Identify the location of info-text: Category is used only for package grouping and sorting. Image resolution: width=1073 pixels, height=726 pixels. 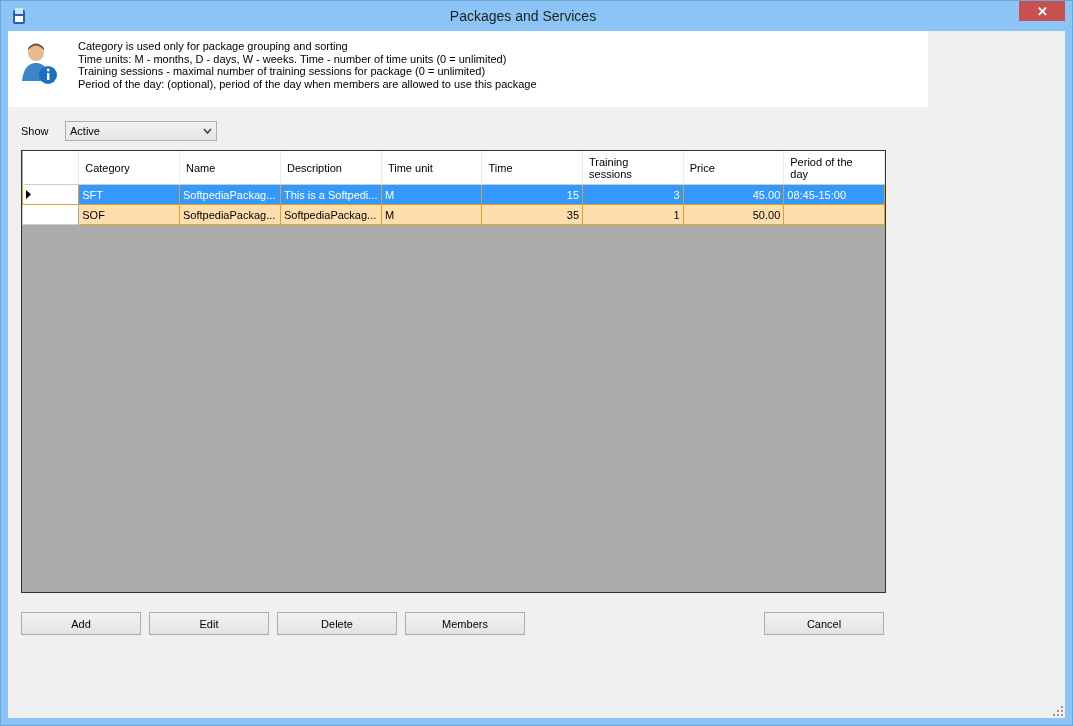
(213, 46).